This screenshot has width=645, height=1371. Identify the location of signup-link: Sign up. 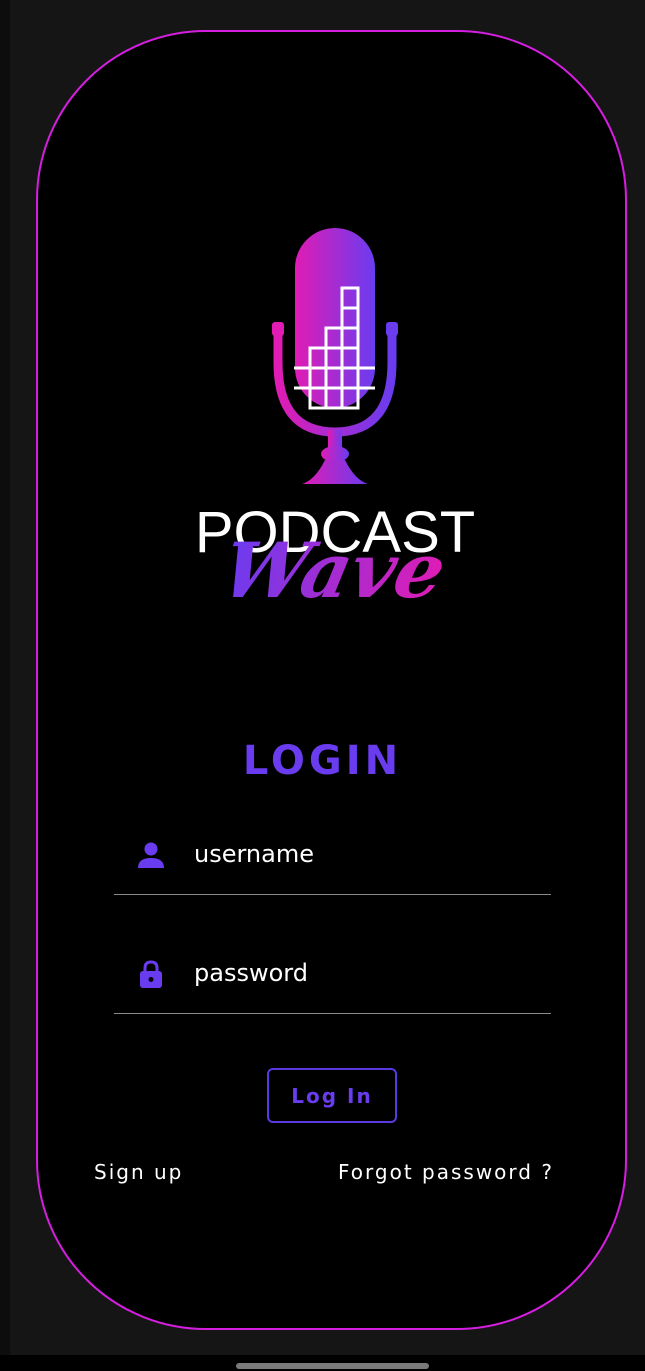
(138, 1172).